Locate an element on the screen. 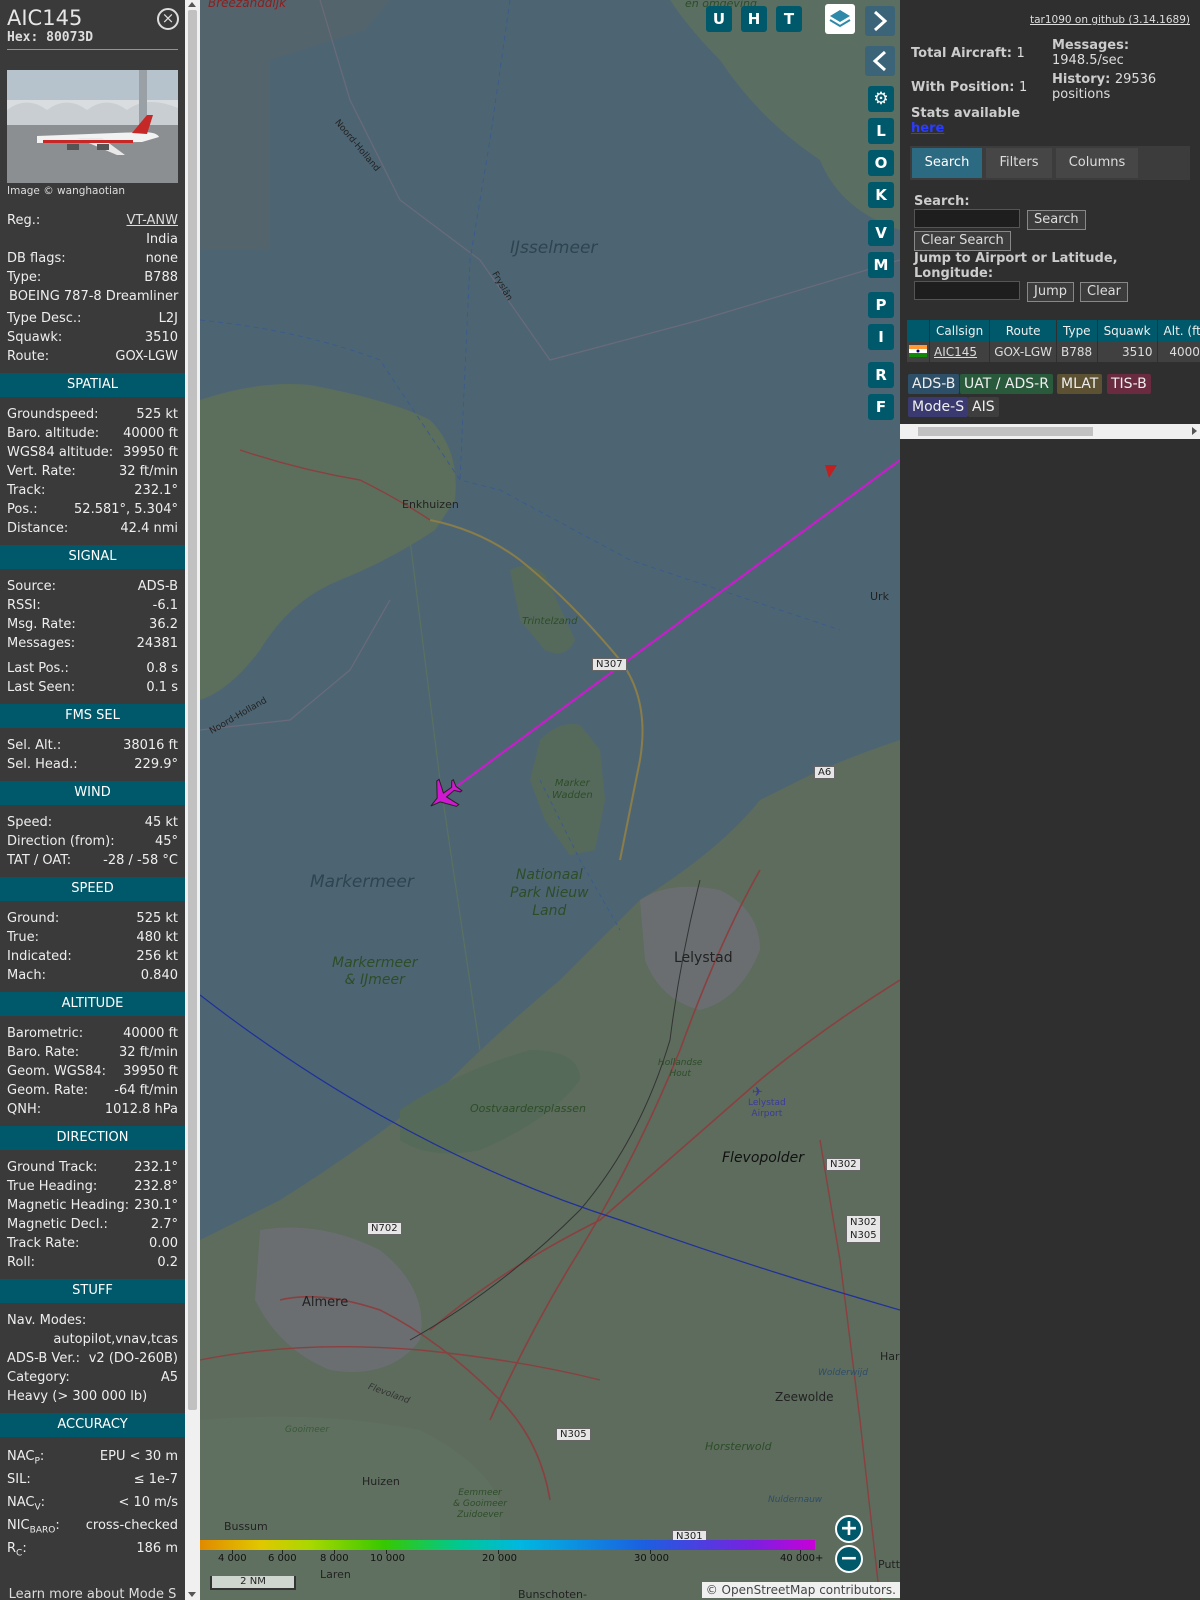 The width and height of the screenshot is (1200, 1600). stats-link: here is located at coordinates (927, 128).